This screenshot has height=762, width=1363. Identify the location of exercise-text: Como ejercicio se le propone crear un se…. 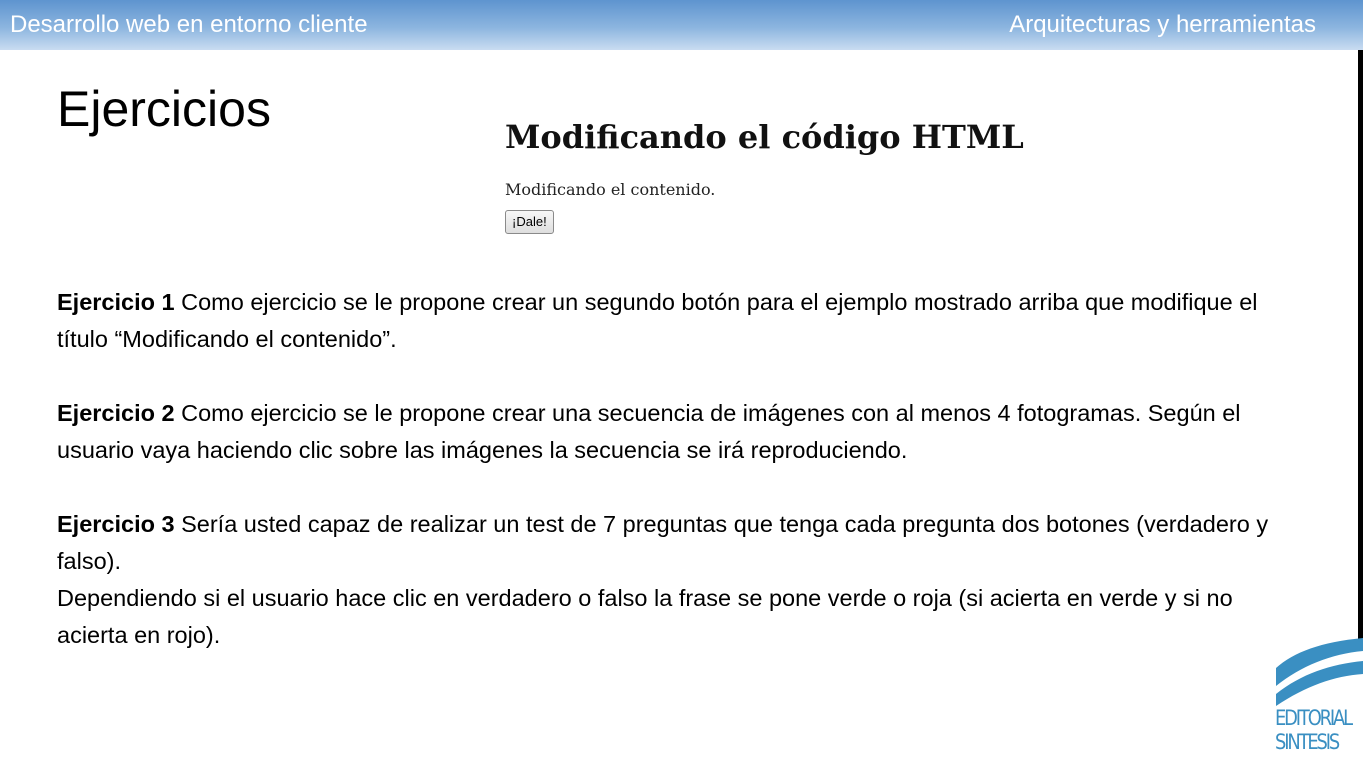
(657, 320).